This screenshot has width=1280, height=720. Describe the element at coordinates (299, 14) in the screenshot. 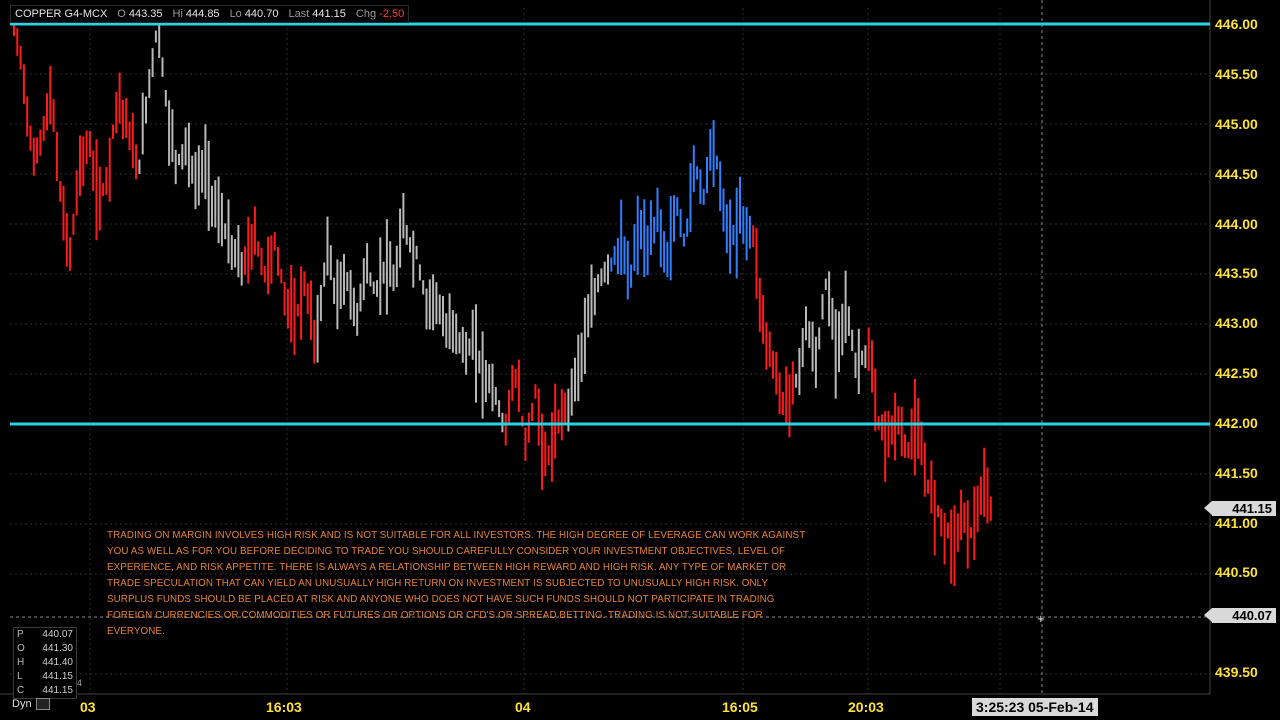

I see `last-label: Last` at that location.